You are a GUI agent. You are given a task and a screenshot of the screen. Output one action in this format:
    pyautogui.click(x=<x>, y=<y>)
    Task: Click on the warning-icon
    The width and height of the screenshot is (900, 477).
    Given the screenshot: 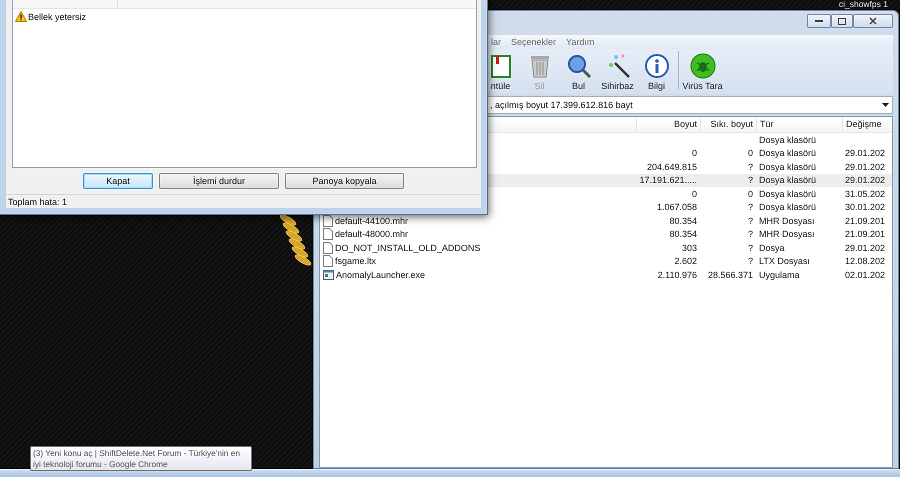 What is the action you would take?
    pyautogui.click(x=21, y=16)
    